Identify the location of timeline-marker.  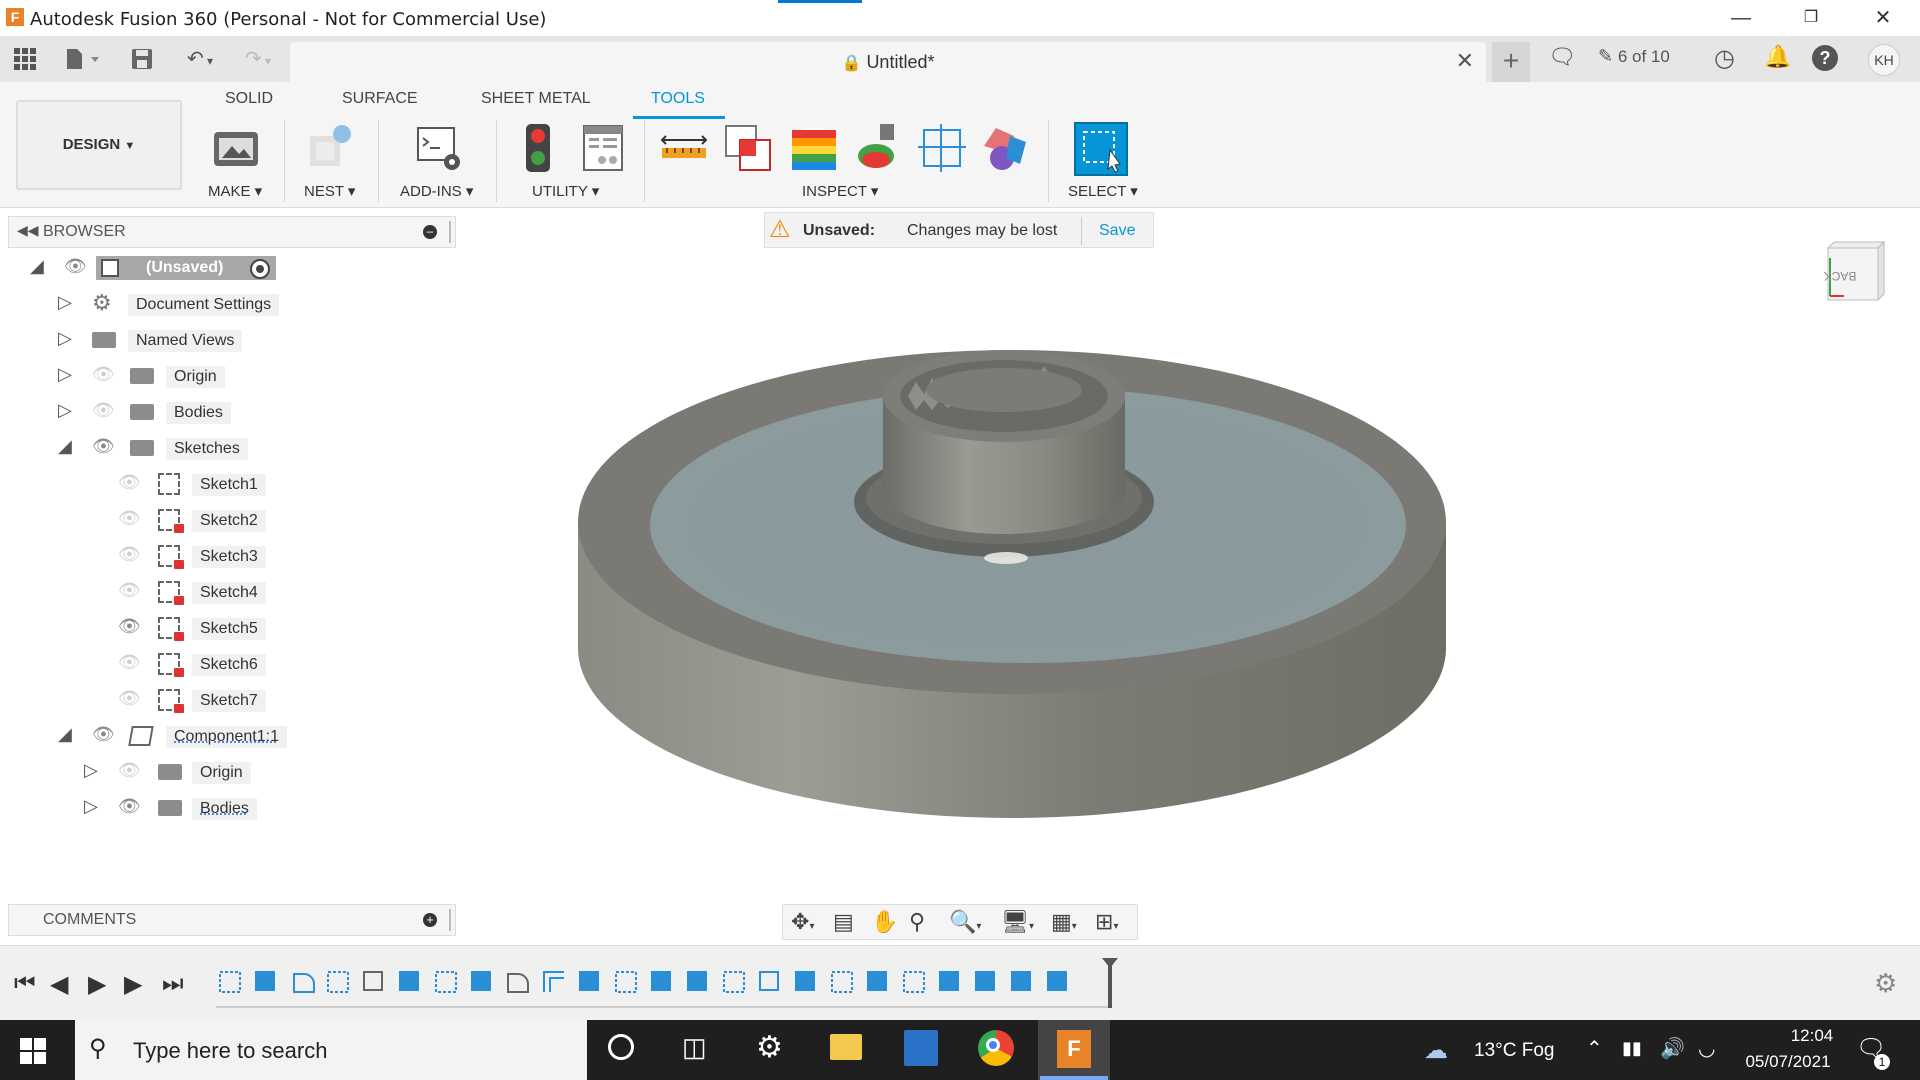
(1110, 985).